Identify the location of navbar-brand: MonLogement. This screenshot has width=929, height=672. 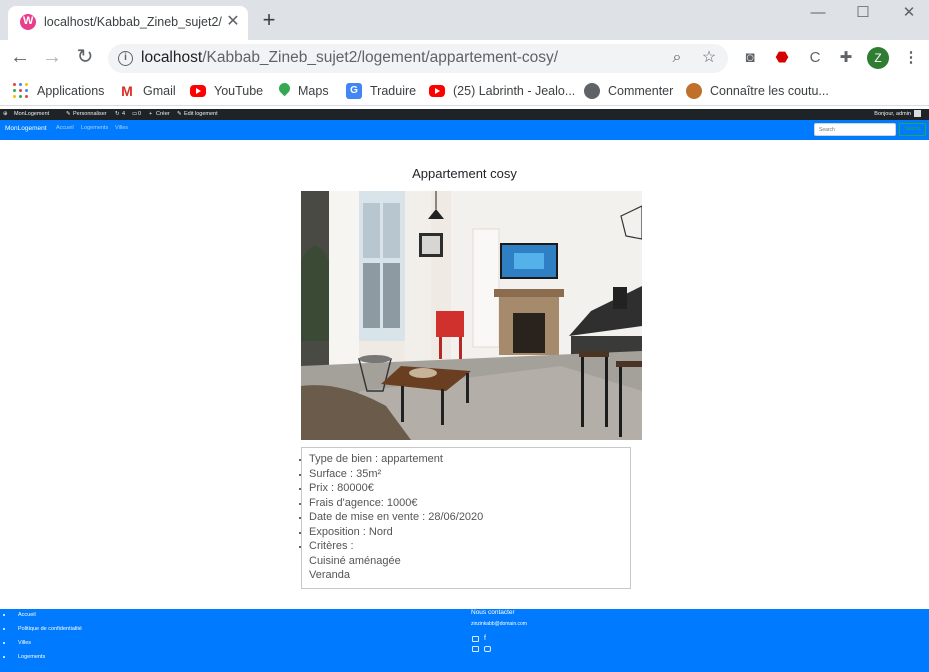
(26, 128).